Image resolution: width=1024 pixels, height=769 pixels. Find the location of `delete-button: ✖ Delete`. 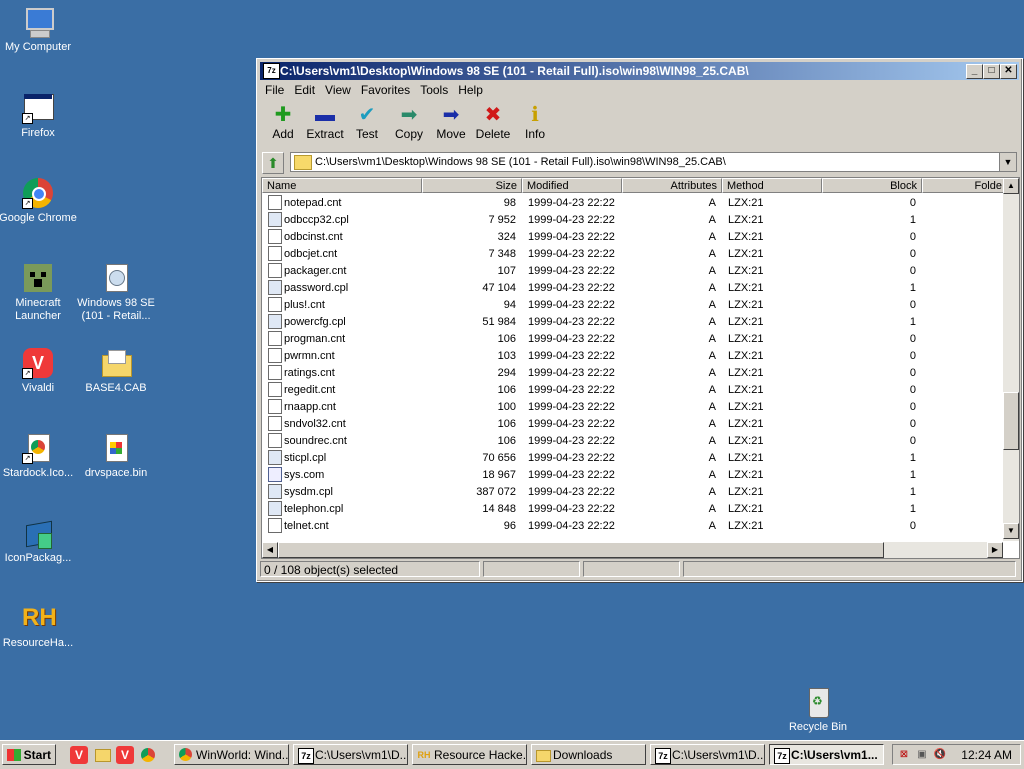

delete-button: ✖ Delete is located at coordinates (493, 122).